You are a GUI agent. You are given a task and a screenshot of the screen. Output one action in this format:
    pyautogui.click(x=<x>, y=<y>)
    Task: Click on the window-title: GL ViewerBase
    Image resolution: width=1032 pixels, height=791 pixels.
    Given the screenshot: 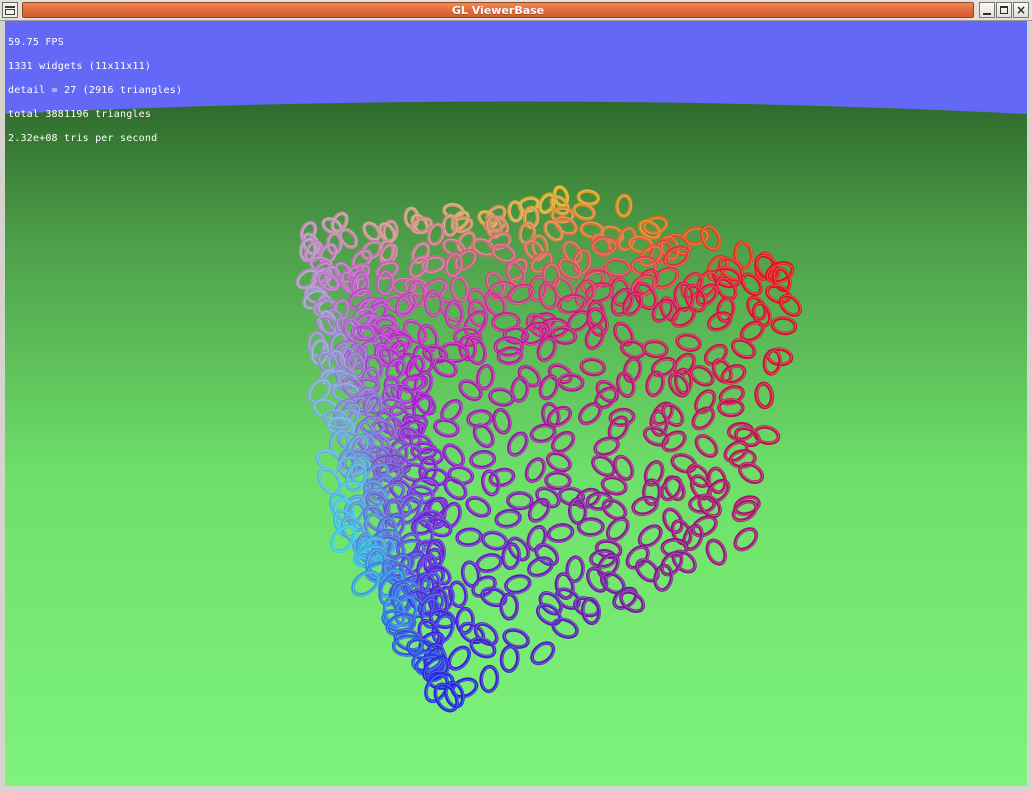 What is the action you would take?
    pyautogui.click(x=498, y=10)
    